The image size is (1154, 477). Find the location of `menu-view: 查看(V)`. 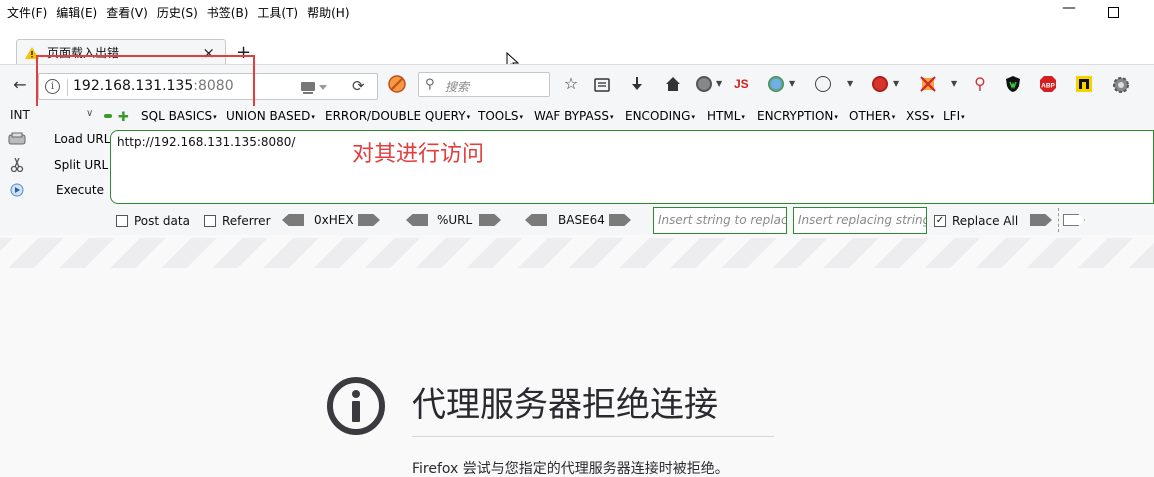

menu-view: 查看(V) is located at coordinates (128, 12).